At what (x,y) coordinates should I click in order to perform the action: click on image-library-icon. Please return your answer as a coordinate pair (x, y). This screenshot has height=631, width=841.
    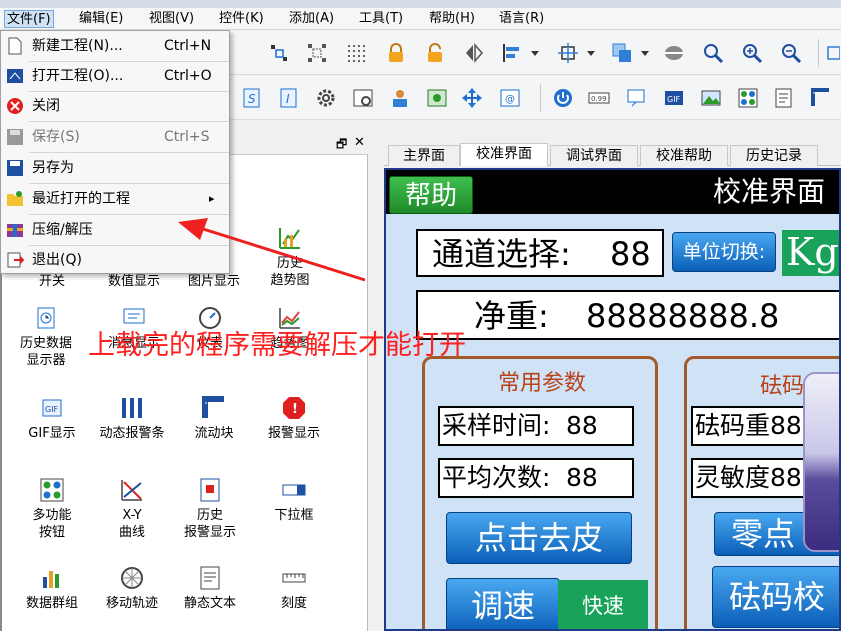
    Looking at the image, I should click on (363, 98).